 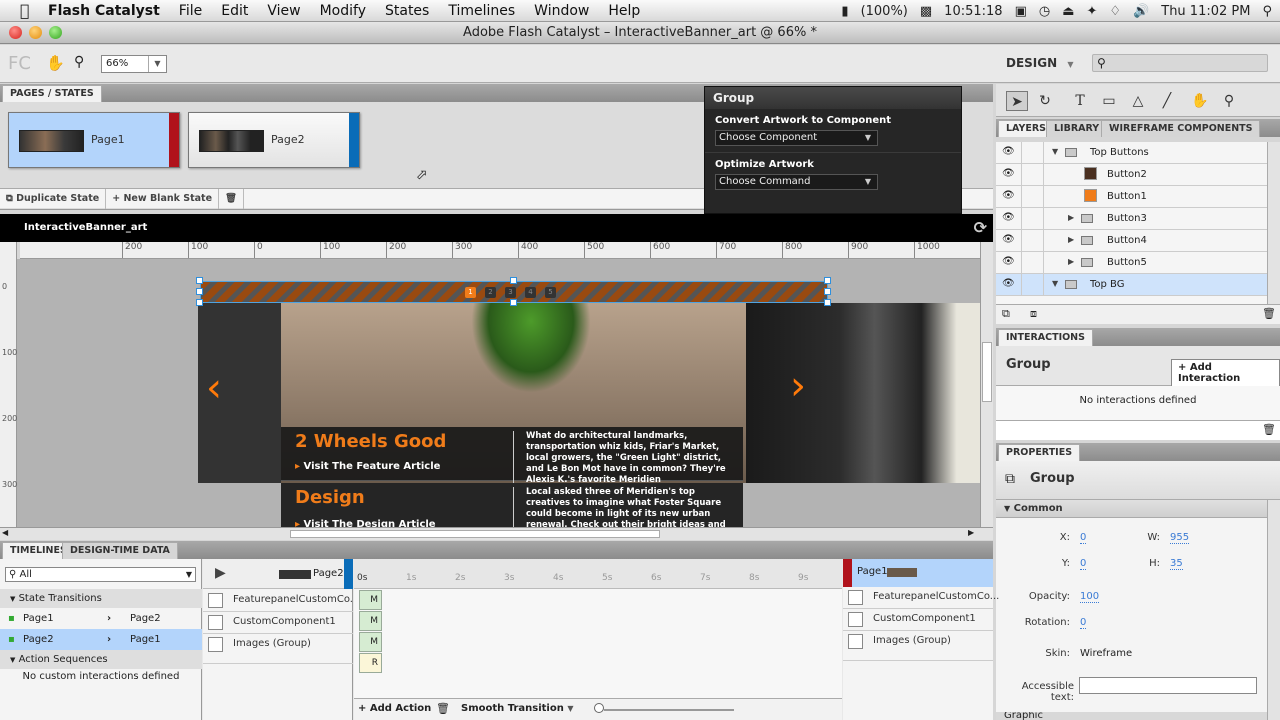 I want to click on opacity-value: 100, so click(x=1090, y=597).